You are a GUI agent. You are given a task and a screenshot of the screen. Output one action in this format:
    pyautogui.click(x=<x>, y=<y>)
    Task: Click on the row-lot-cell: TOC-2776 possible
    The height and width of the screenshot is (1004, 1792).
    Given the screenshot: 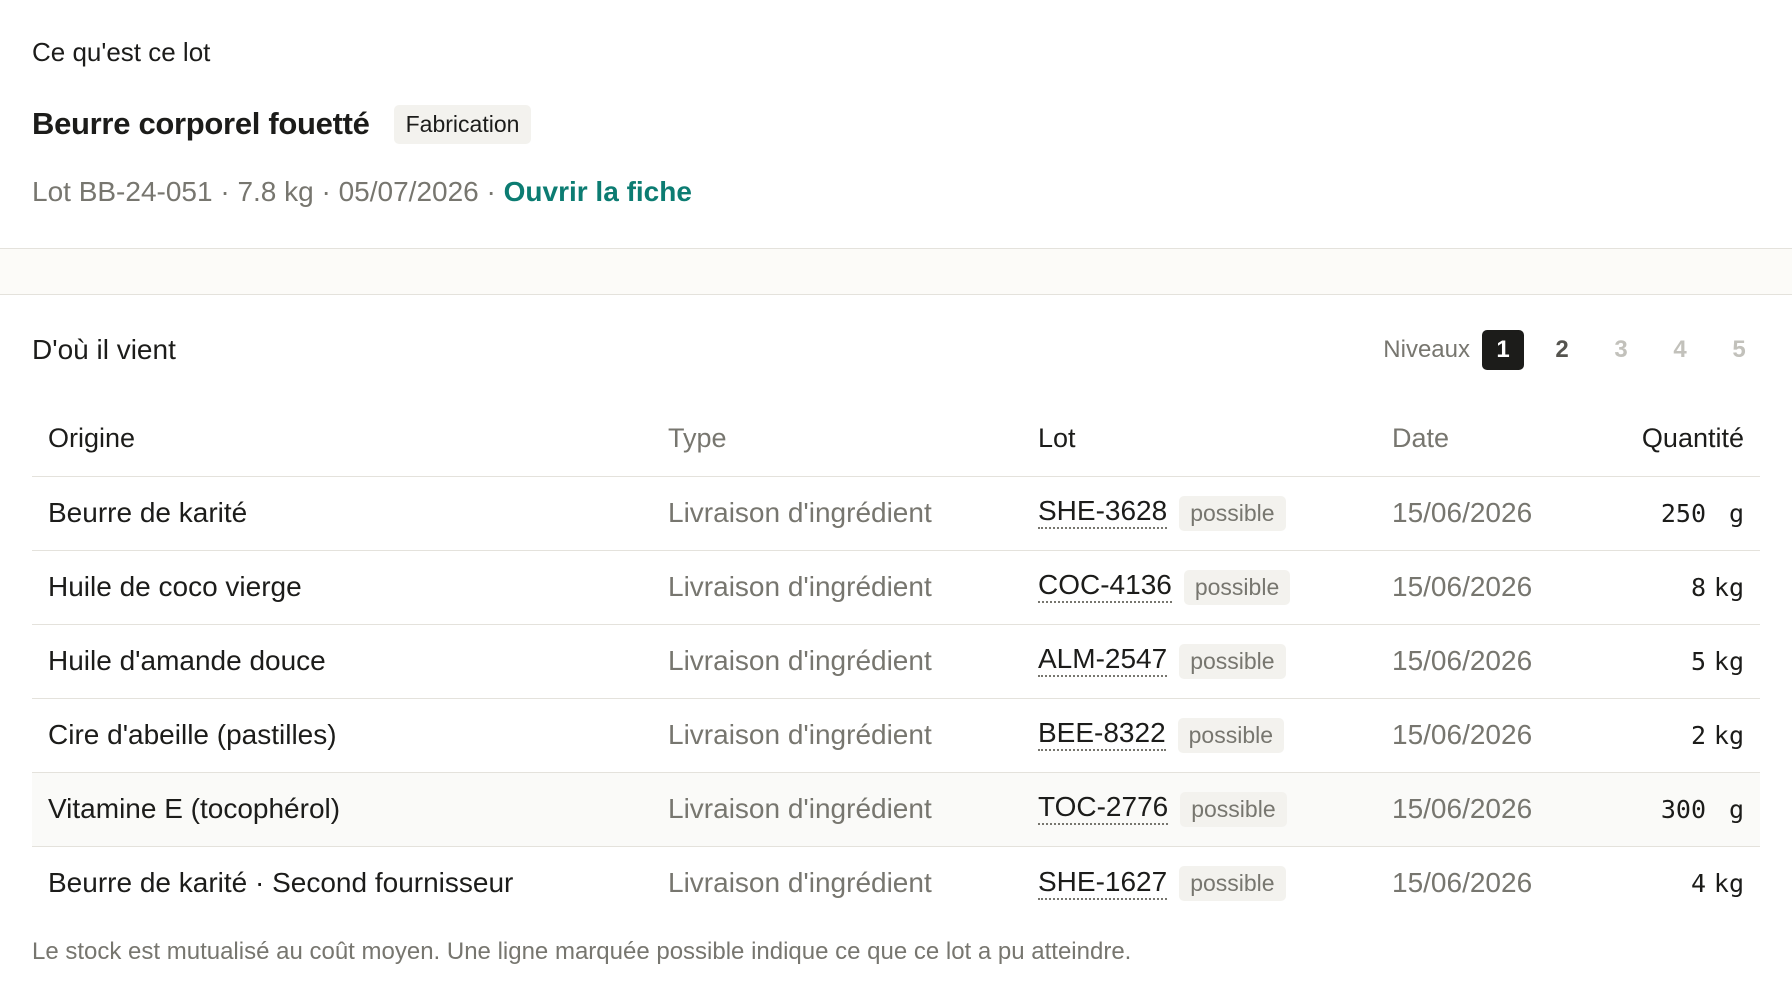 What is the action you would take?
    pyautogui.click(x=1199, y=809)
    